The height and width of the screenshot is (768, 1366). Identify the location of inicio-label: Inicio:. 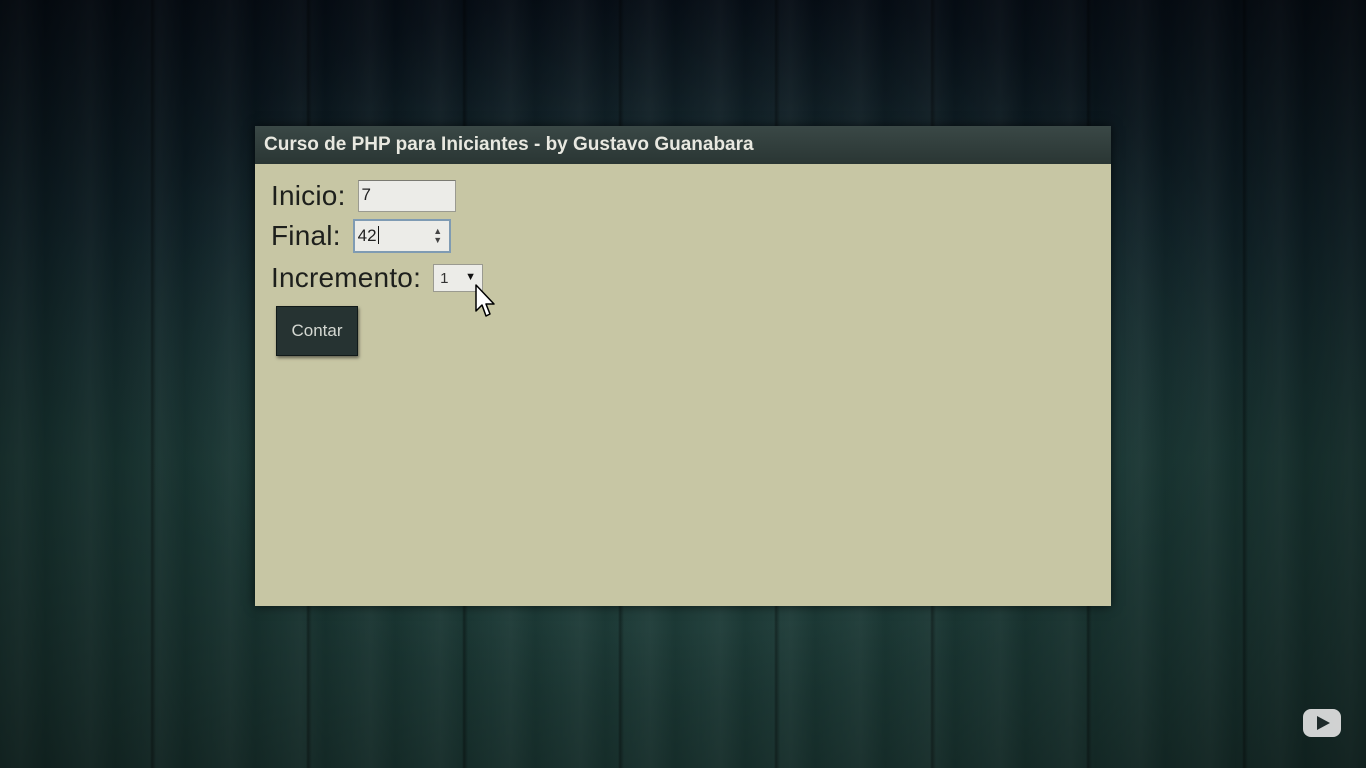
(308, 195).